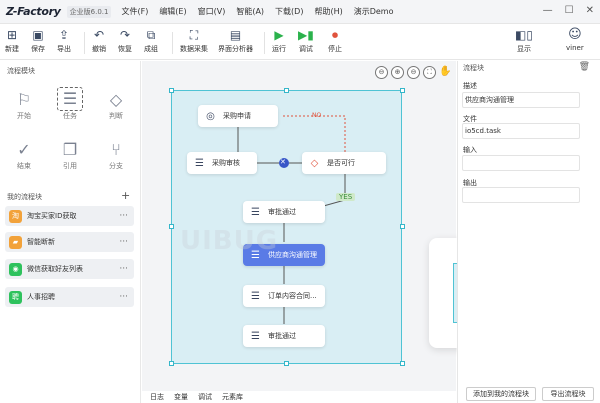 Image resolution: width=600 pixels, height=403 pixels. Describe the element at coordinates (283, 162) in the screenshot. I see `delete-edge-icon: ✕` at that location.